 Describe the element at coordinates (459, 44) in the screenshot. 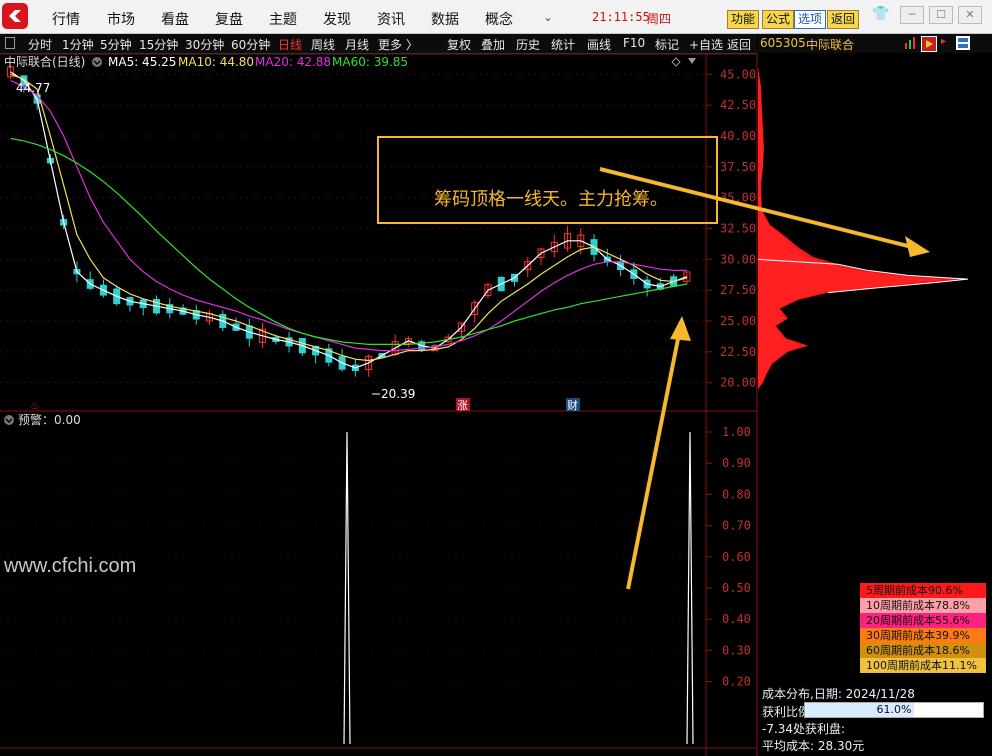

I see `tool-adjust: 复权` at that location.